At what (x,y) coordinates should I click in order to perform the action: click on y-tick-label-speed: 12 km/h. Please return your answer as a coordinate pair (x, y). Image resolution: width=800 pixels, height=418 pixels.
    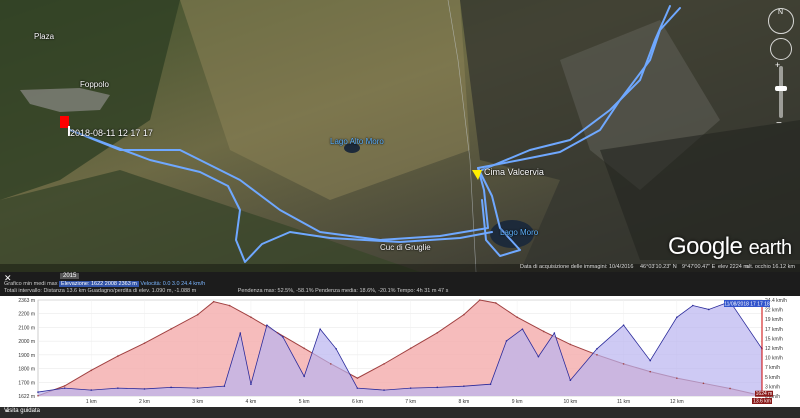
    Looking at the image, I should click on (774, 349).